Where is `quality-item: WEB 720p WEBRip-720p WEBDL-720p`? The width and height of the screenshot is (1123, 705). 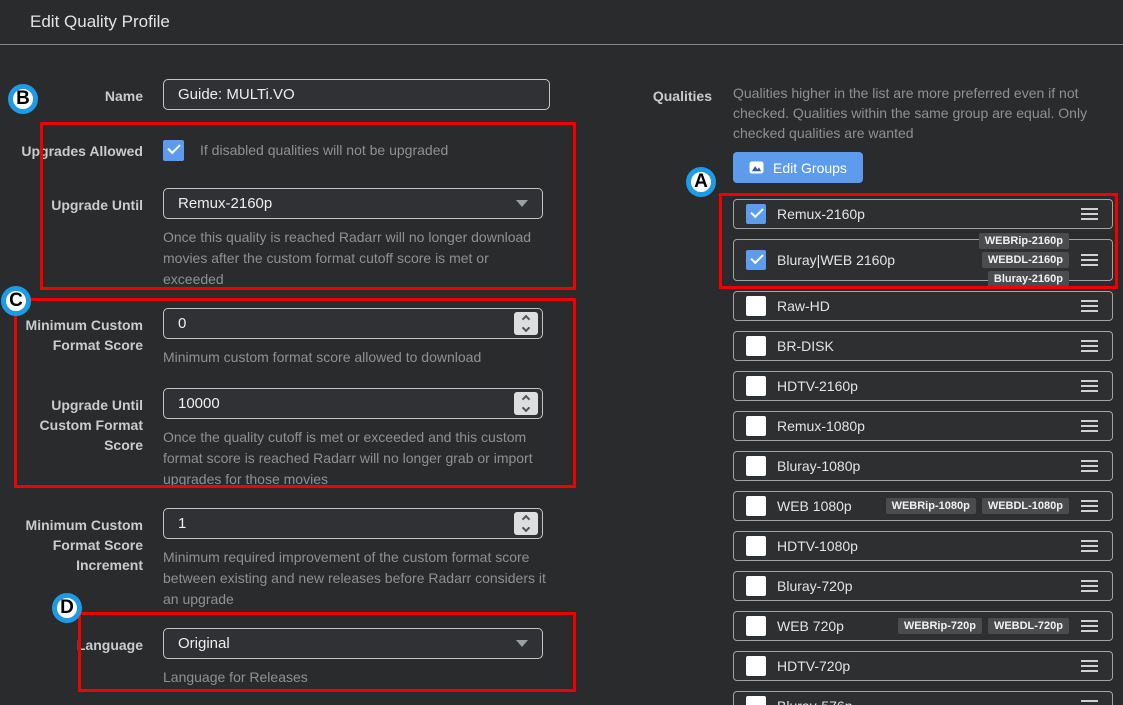 quality-item: WEB 720p WEBRip-720p WEBDL-720p is located at coordinates (923, 626).